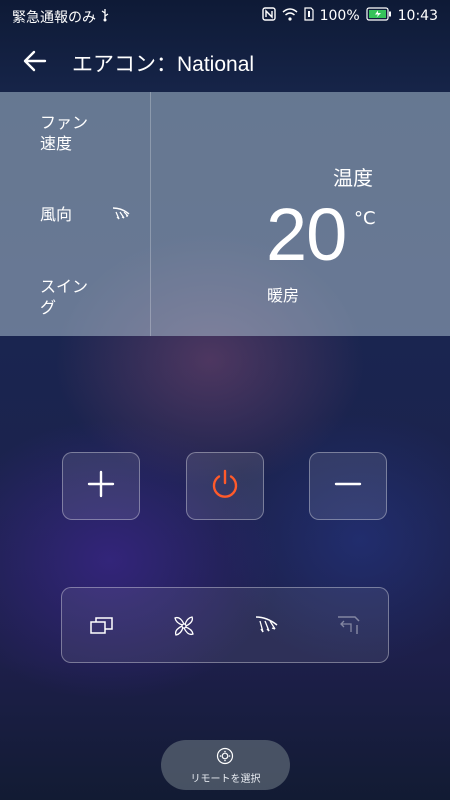 This screenshot has width=450, height=800. Describe the element at coordinates (353, 178) in the screenshot. I see `temperature-label: 温度` at that location.